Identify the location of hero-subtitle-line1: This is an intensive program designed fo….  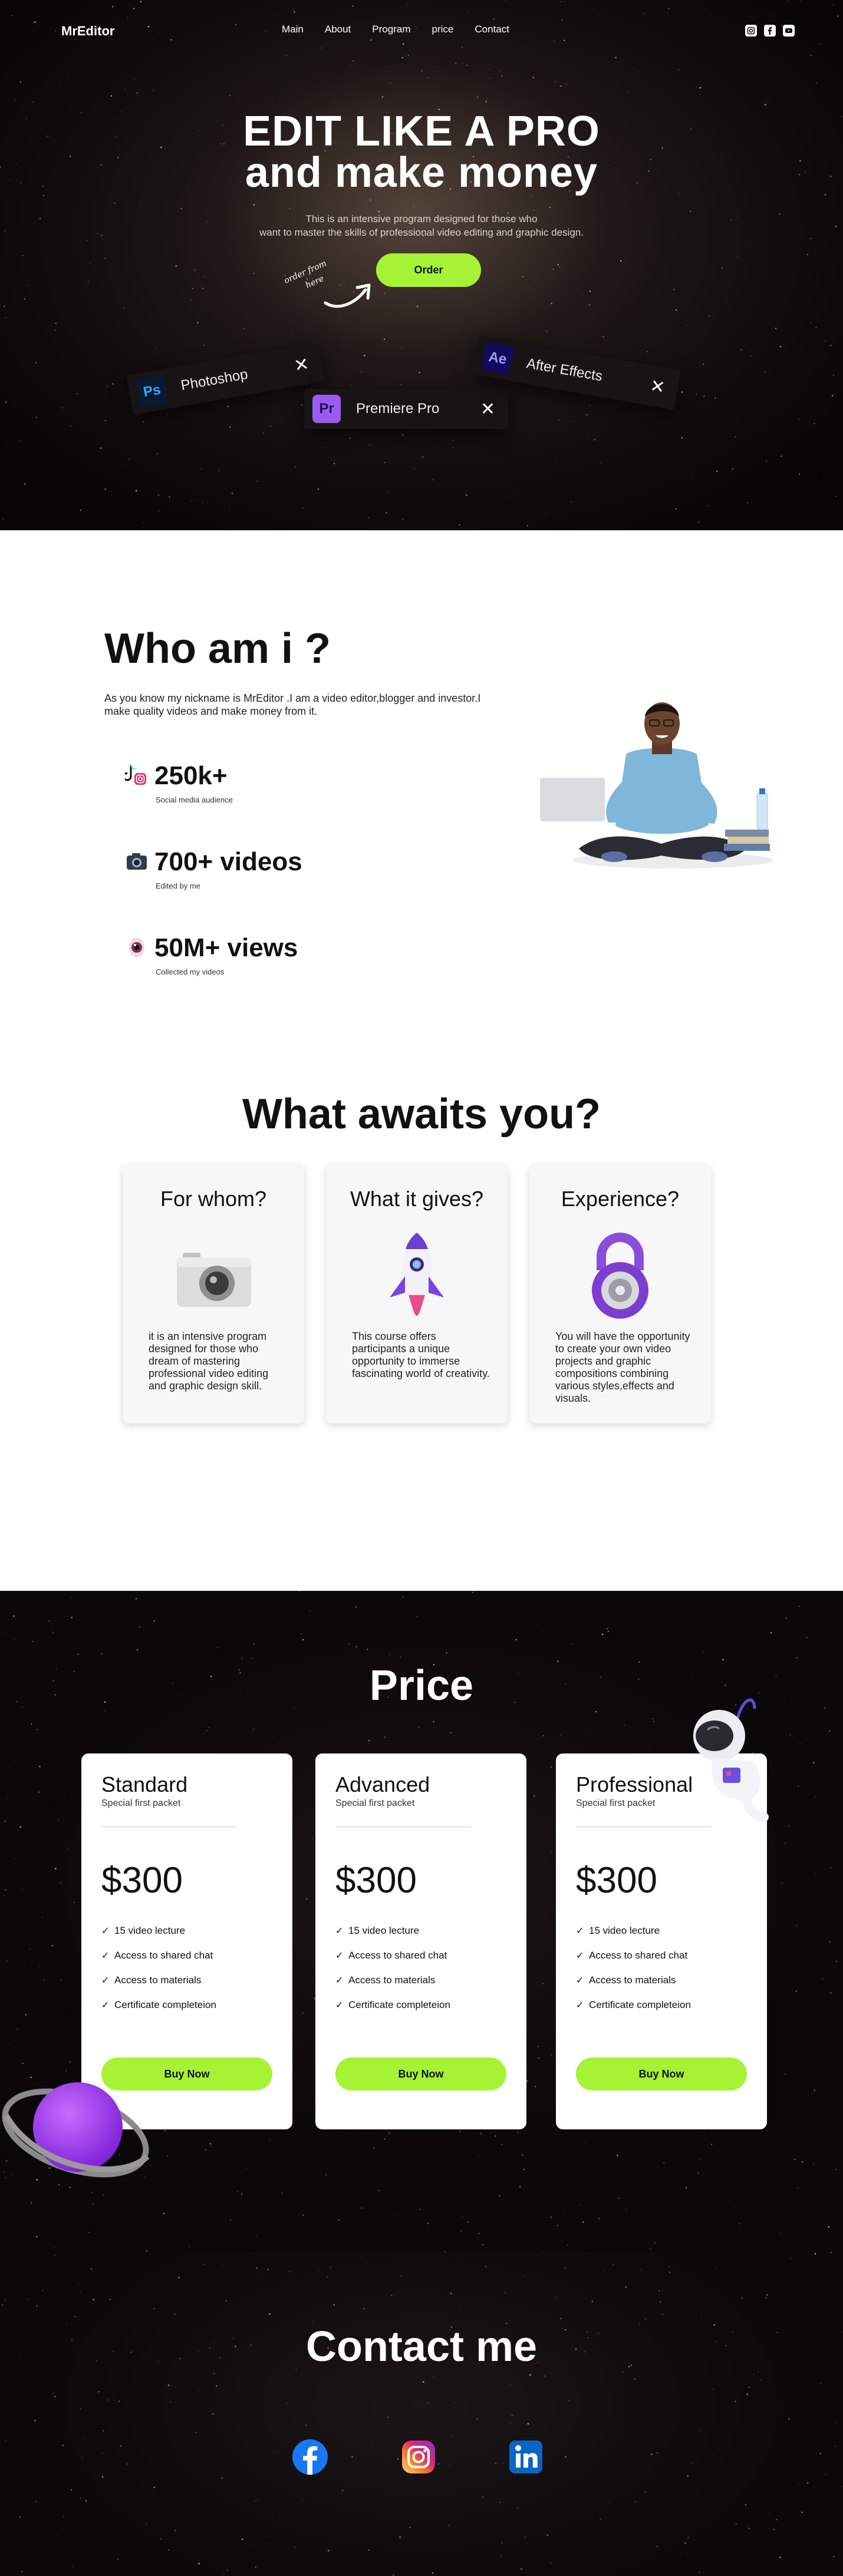
(422, 218).